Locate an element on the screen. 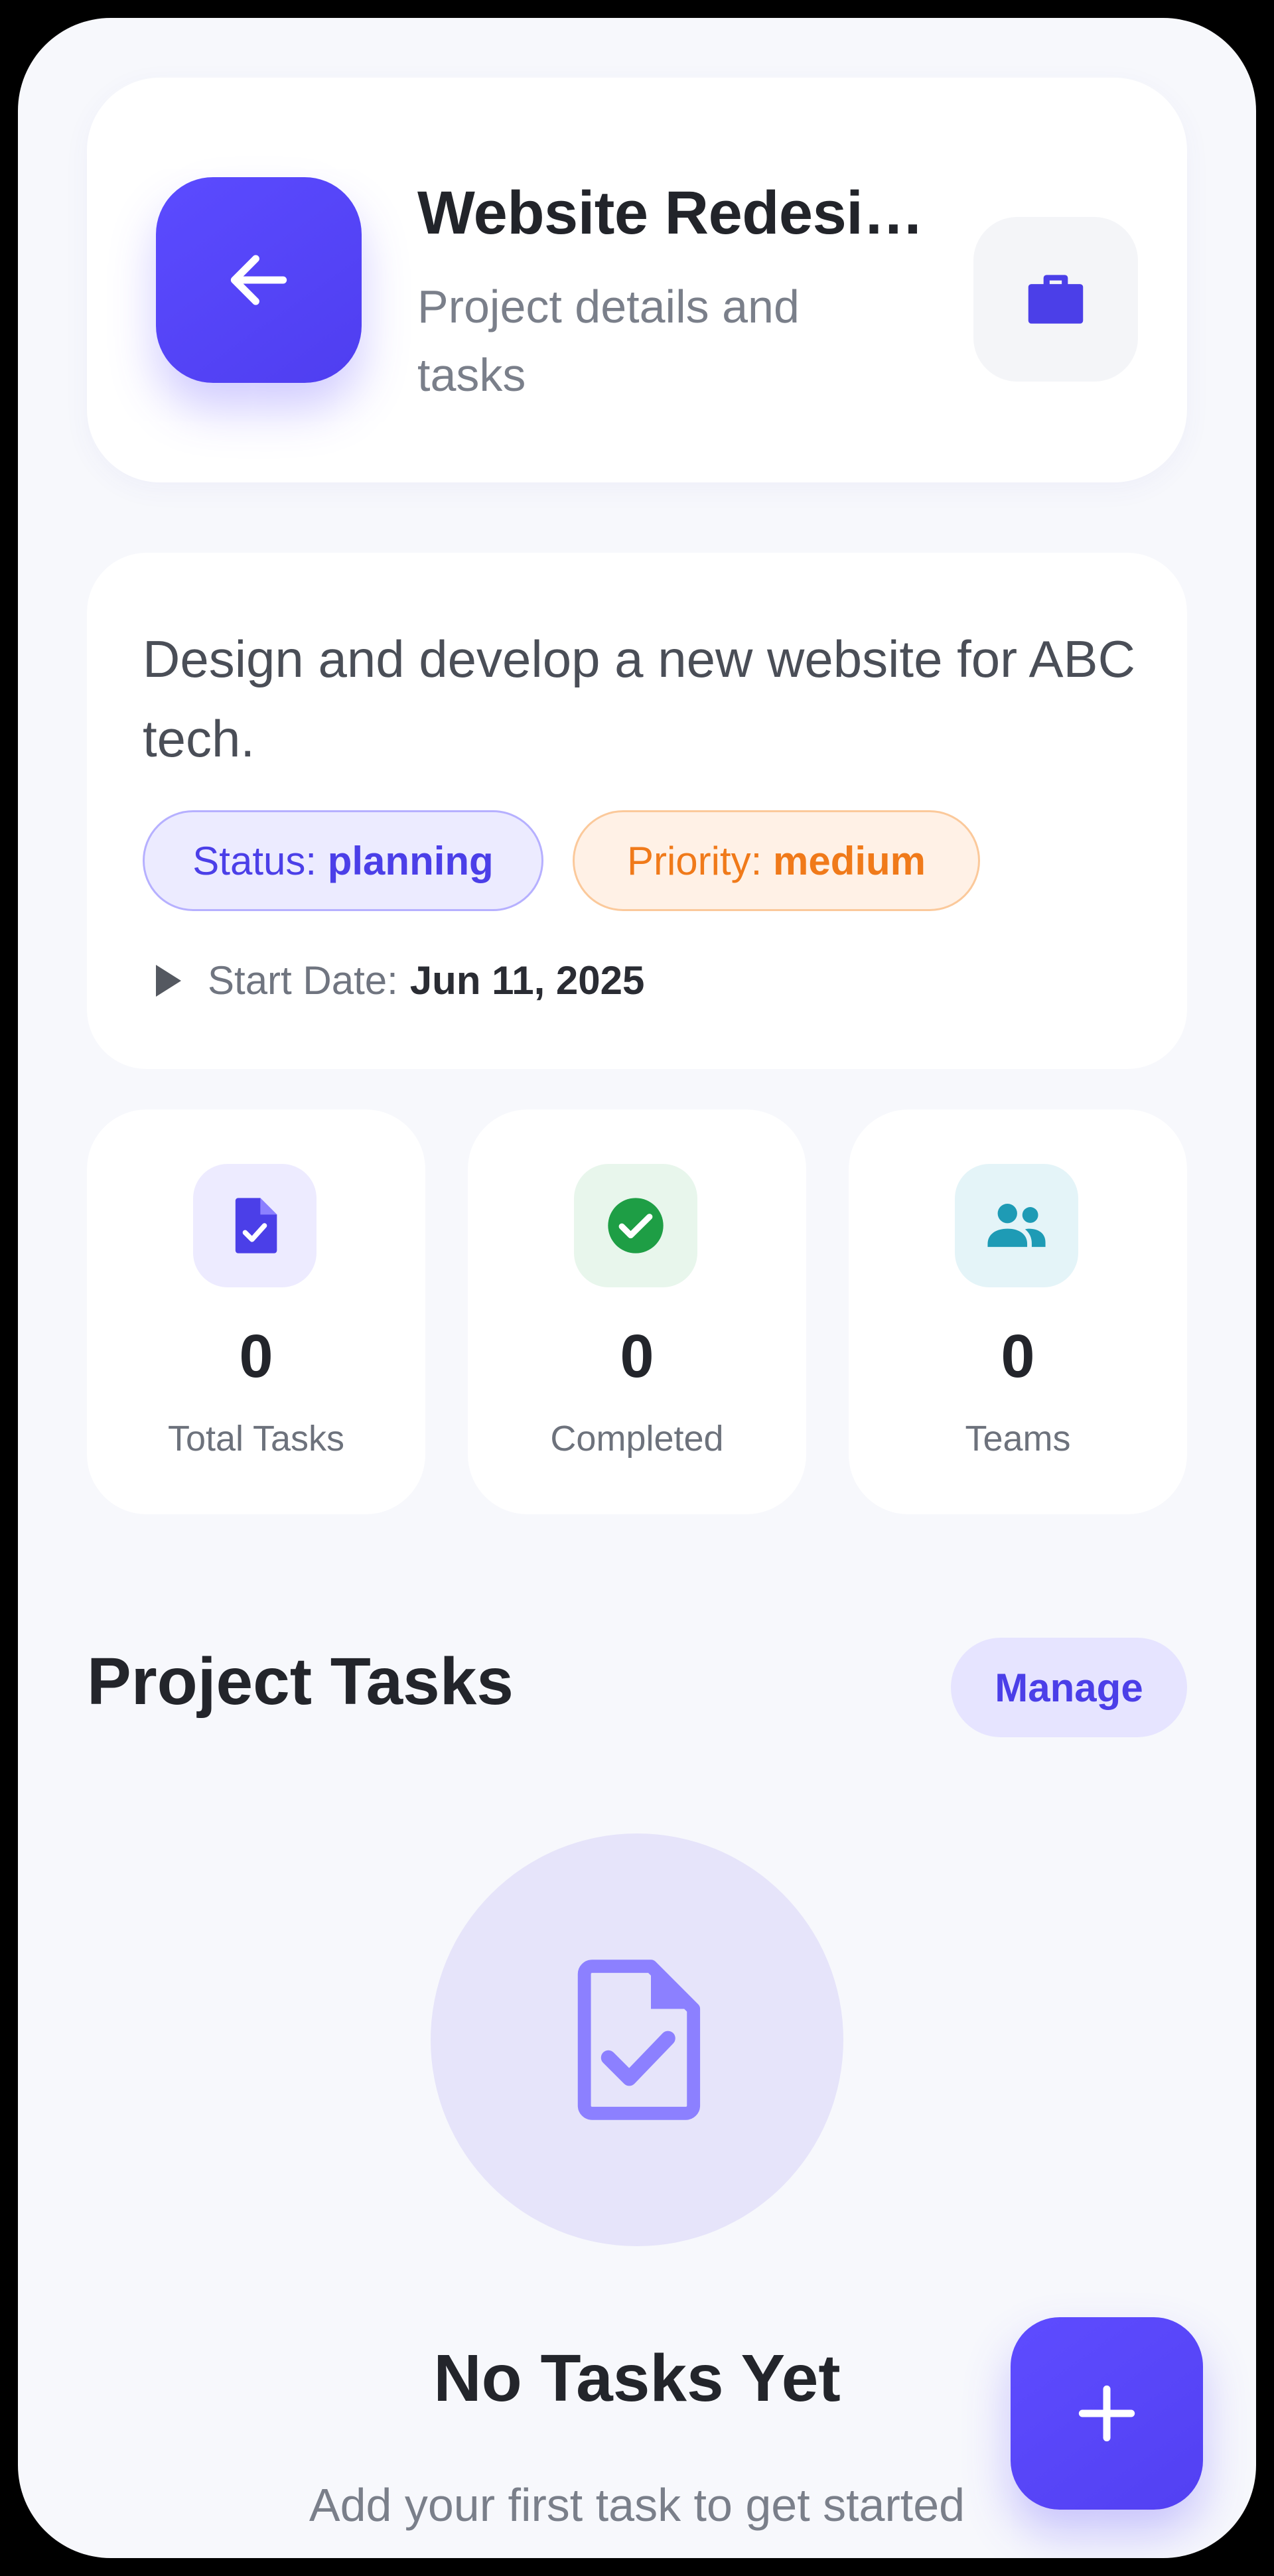 The height and width of the screenshot is (2576, 1274). stat-label: Completed is located at coordinates (637, 1439).